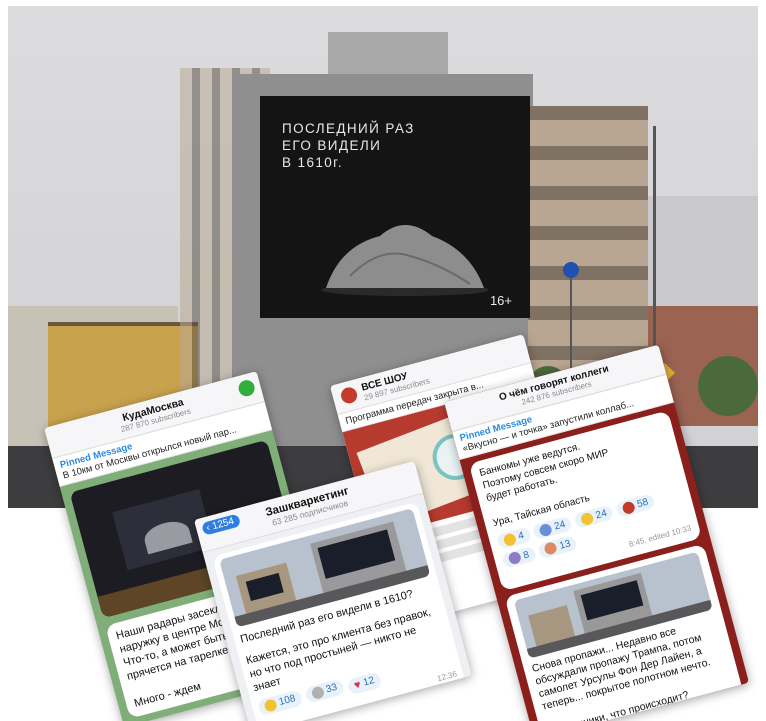  I want to click on reaction-chip: 24, so click(594, 516).